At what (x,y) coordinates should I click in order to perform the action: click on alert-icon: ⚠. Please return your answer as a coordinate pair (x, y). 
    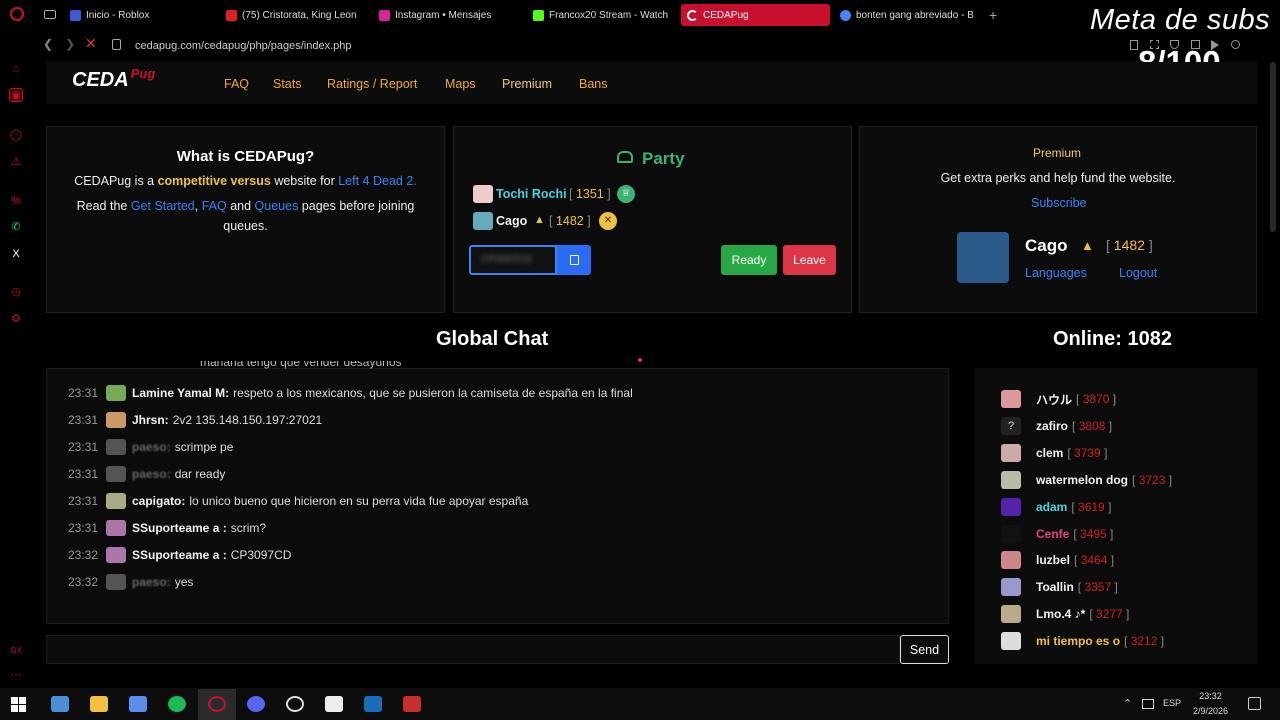
    Looking at the image, I should click on (16, 162).